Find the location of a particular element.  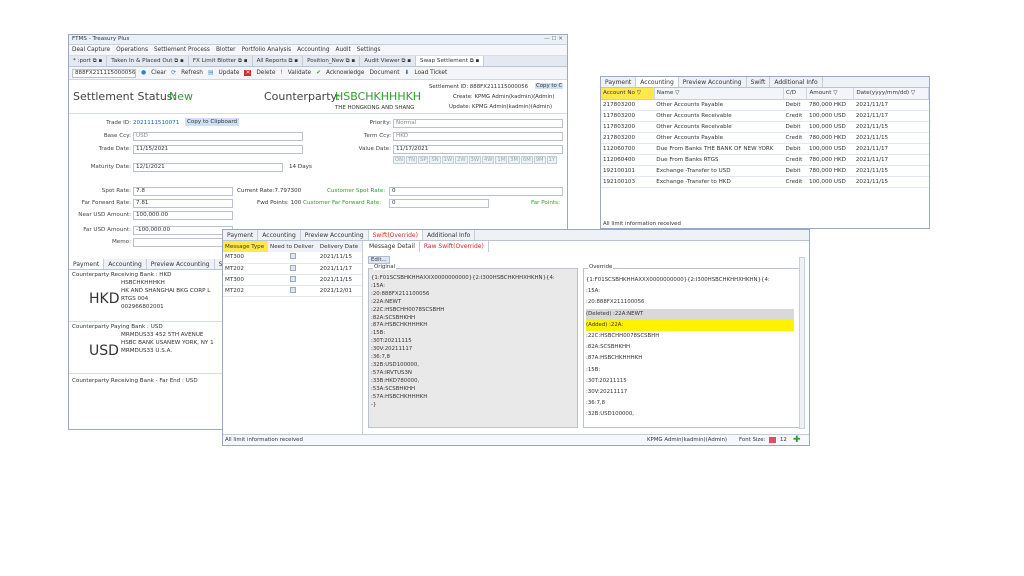

menu-item: Portfolio Analysis is located at coordinates (267, 50).